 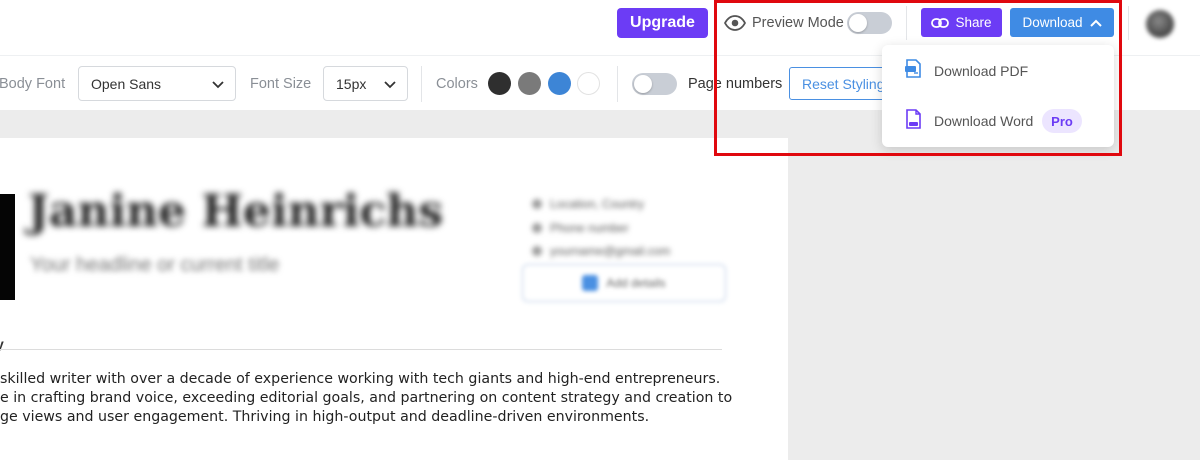 I want to click on font-size-label: Font Size, so click(x=281, y=84).